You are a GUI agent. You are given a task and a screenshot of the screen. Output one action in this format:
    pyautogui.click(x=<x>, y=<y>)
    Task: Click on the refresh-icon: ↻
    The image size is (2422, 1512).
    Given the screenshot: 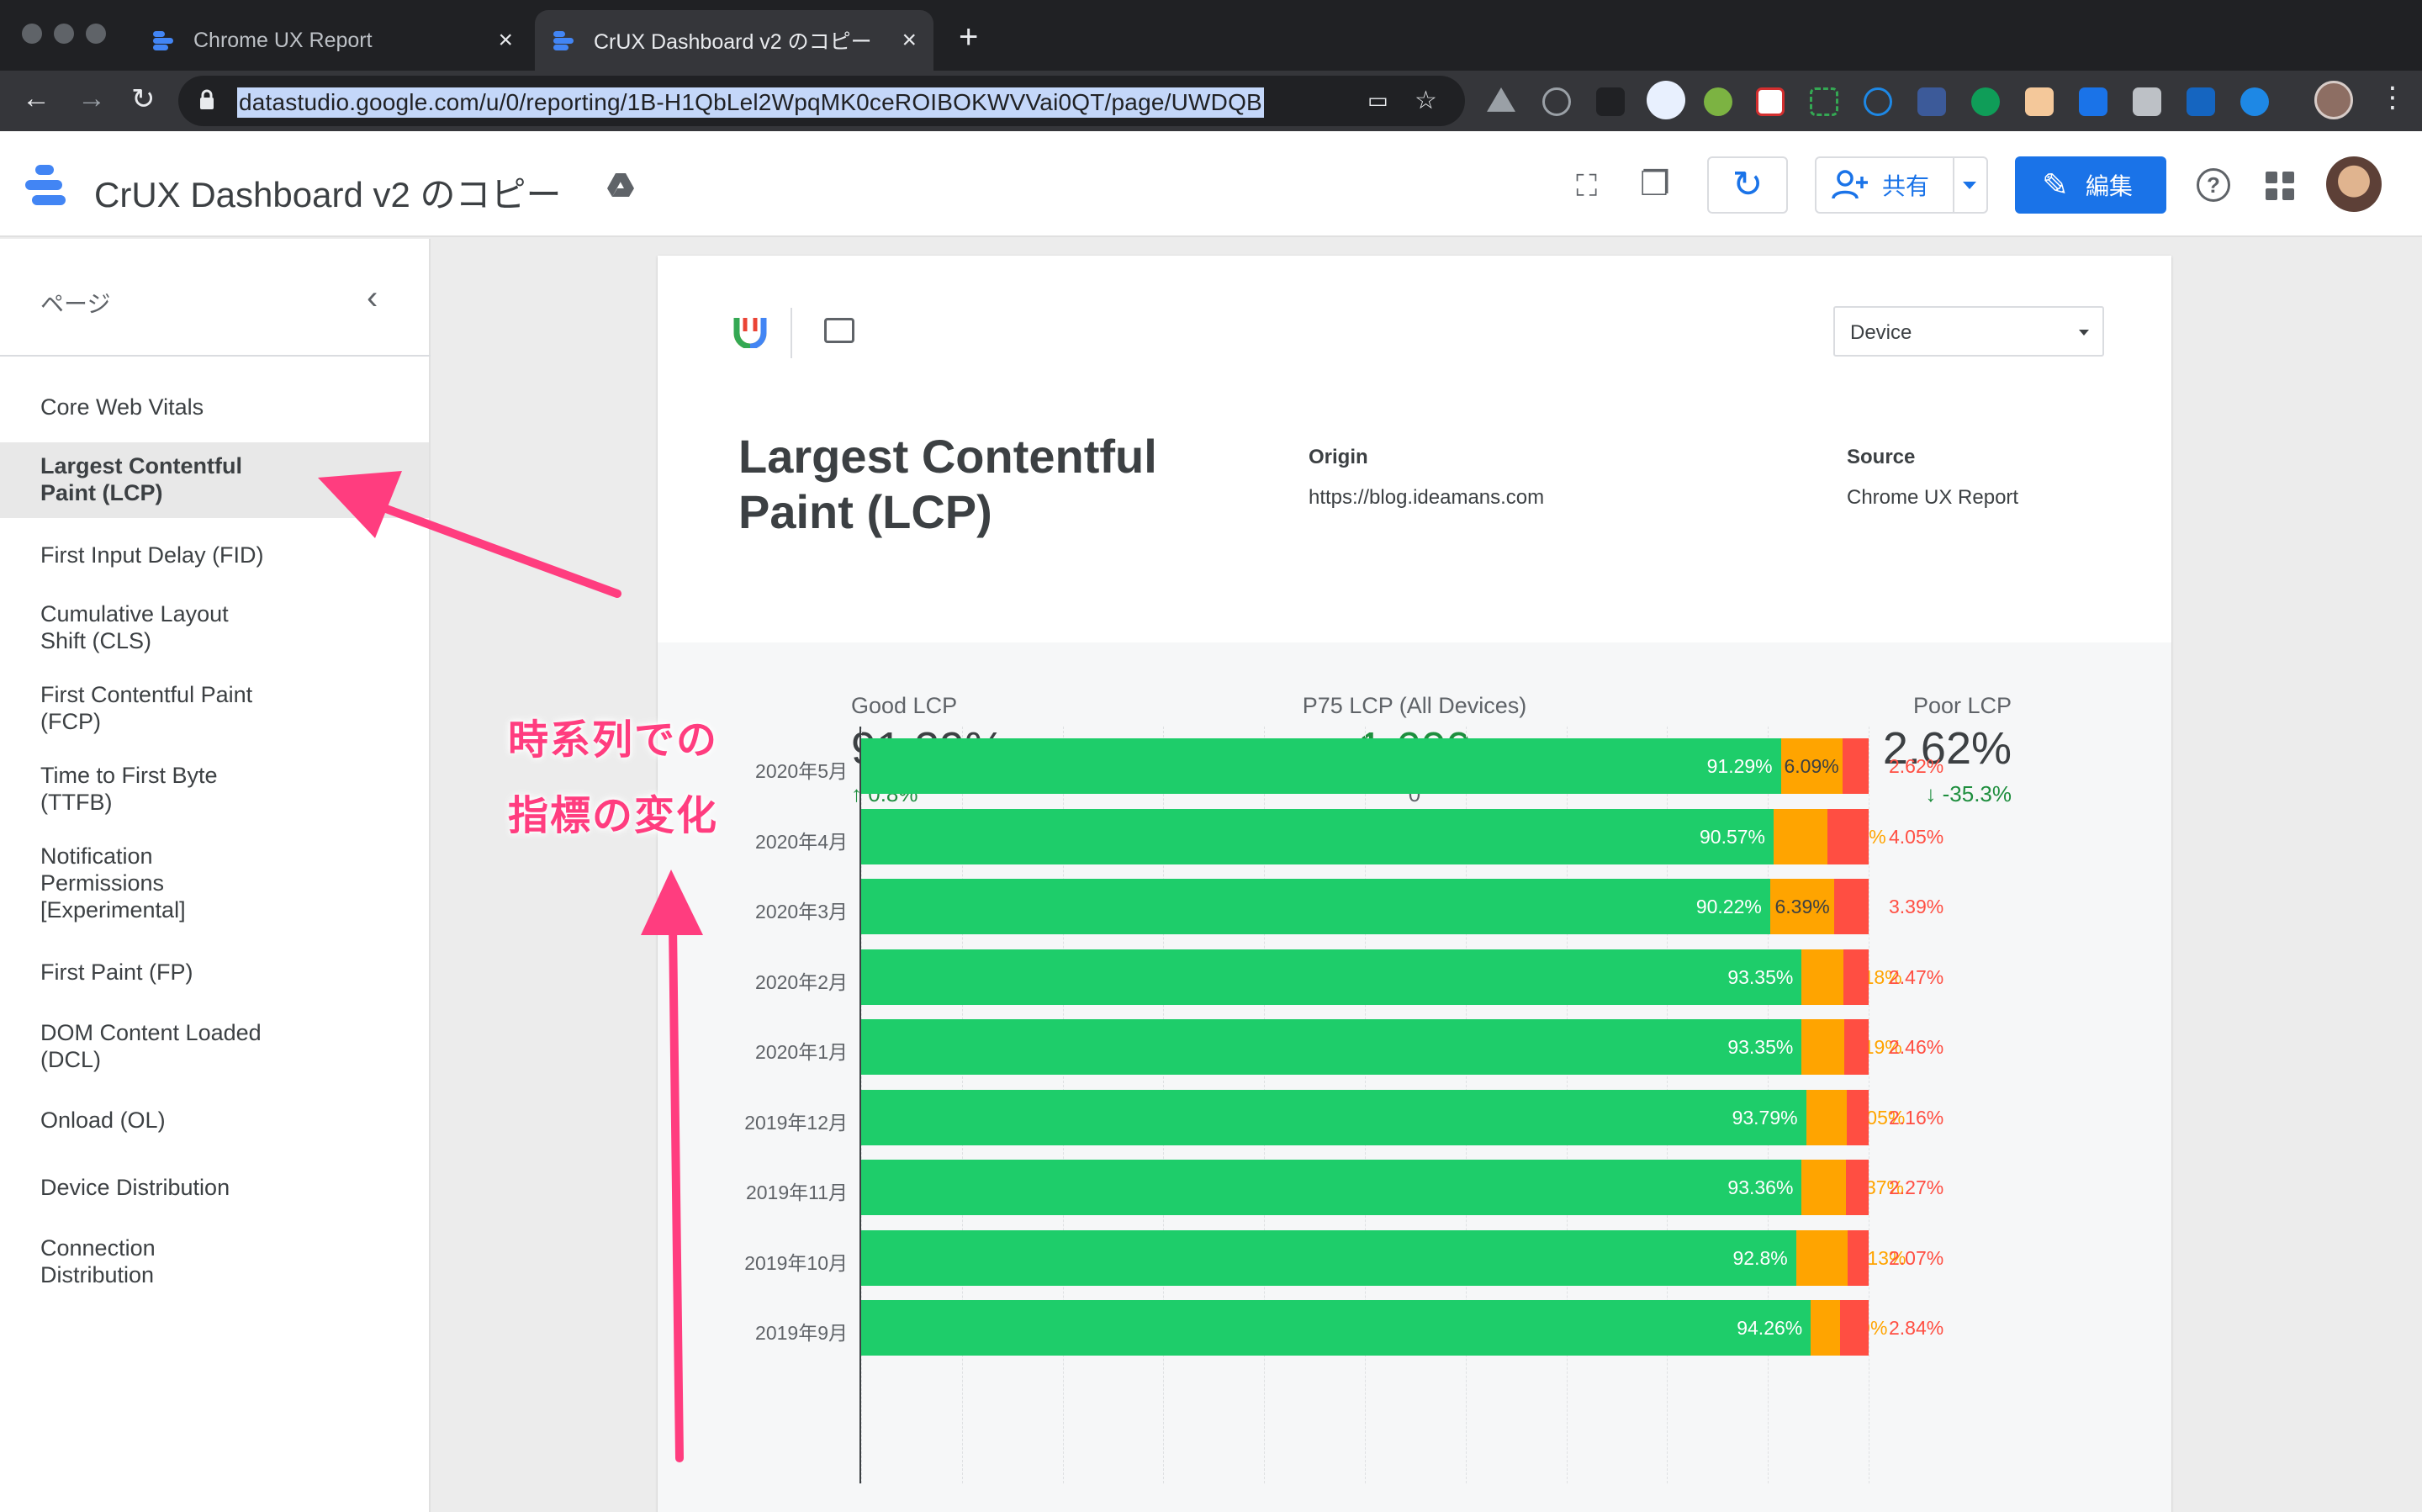 What is the action you would take?
    pyautogui.click(x=1748, y=184)
    